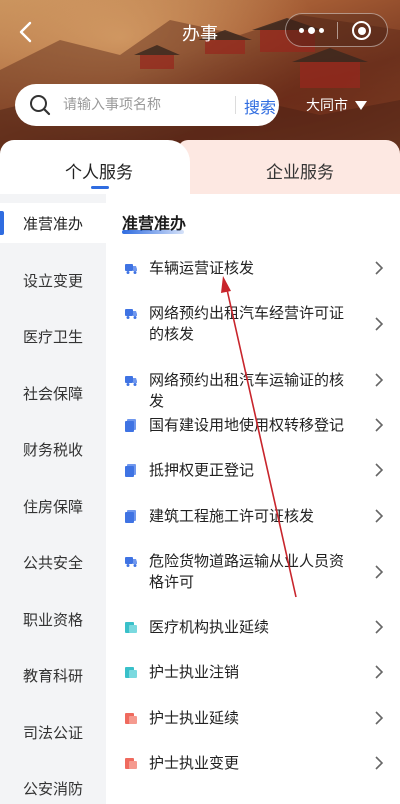 The width and height of the screenshot is (400, 804). I want to click on service-tabs: 企业服务 个人服务, so click(200, 167).